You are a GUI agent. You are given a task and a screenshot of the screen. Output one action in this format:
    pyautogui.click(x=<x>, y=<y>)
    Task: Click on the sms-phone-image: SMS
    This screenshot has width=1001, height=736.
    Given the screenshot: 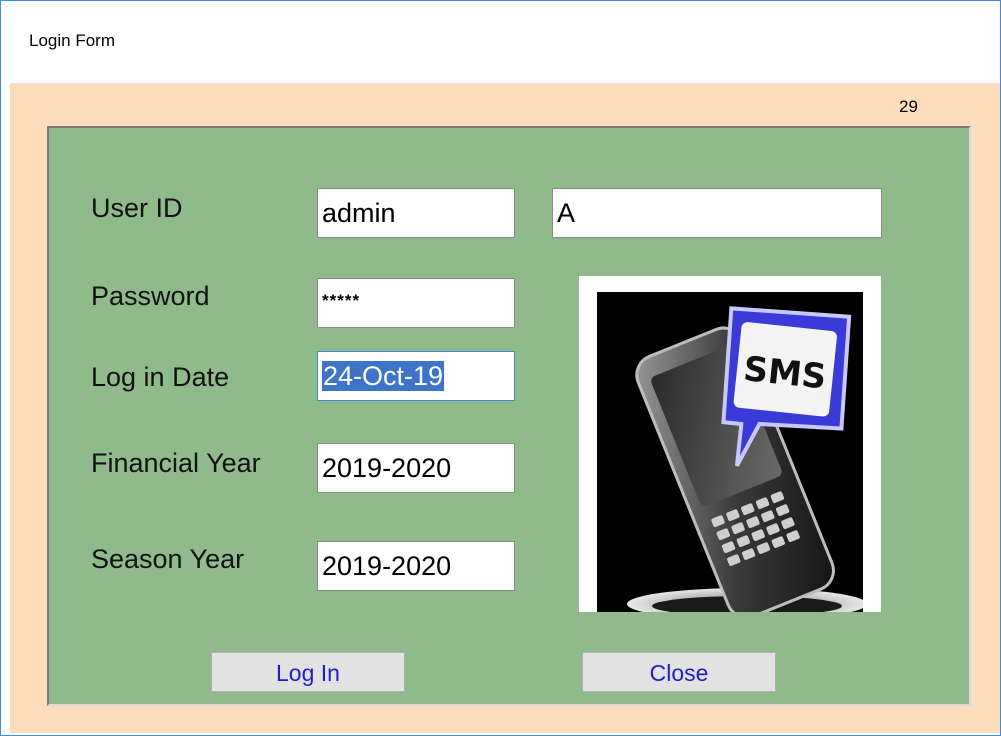 What is the action you would take?
    pyautogui.click(x=730, y=452)
    